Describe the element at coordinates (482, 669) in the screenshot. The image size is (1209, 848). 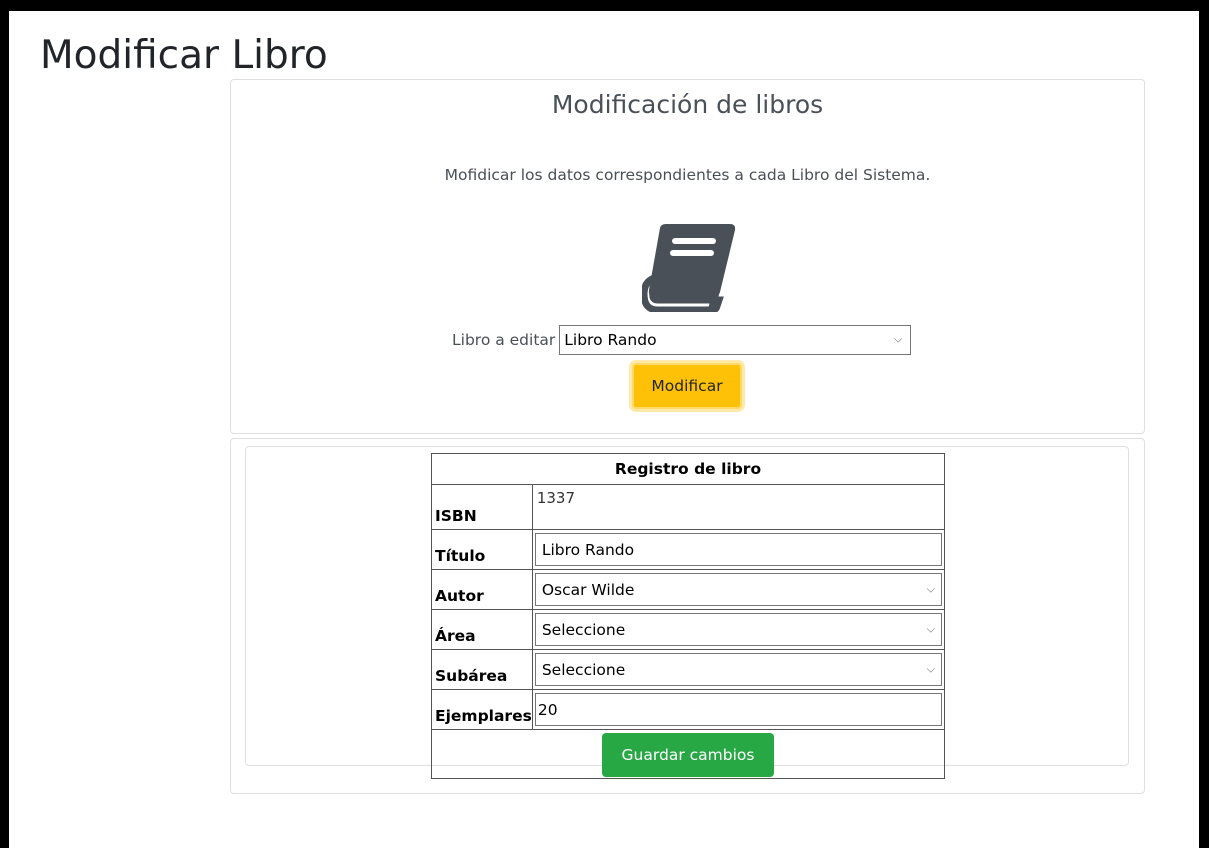
I see `subarea-label: Subárea` at that location.